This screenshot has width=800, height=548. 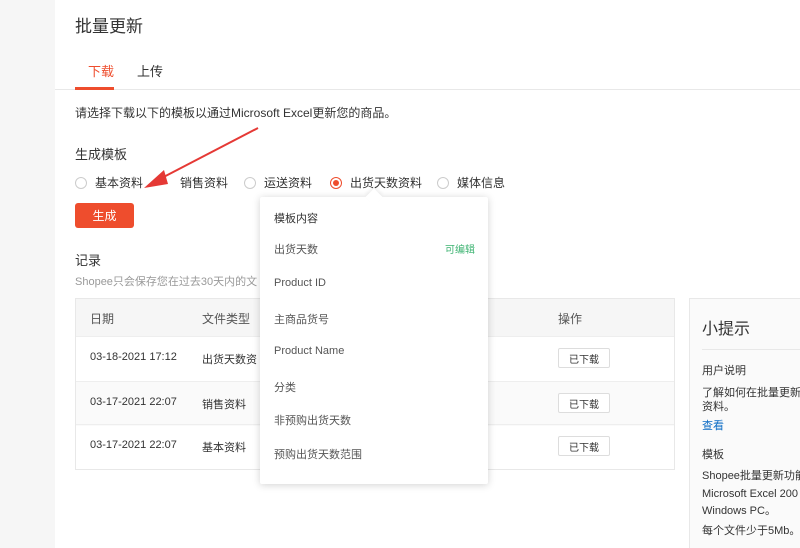 What do you see at coordinates (166, 282) in the screenshot?
I see `records-hint: Shopee只会保存您在过去30天内的文` at bounding box center [166, 282].